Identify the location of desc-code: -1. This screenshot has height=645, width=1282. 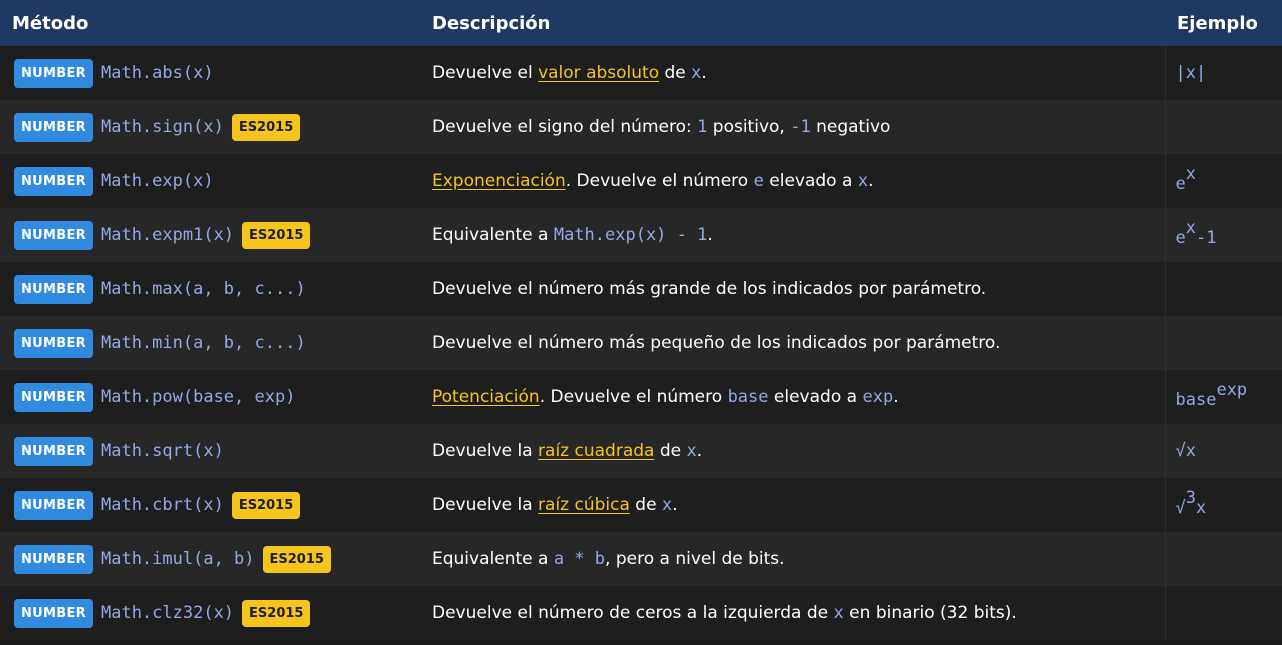
(800, 127).